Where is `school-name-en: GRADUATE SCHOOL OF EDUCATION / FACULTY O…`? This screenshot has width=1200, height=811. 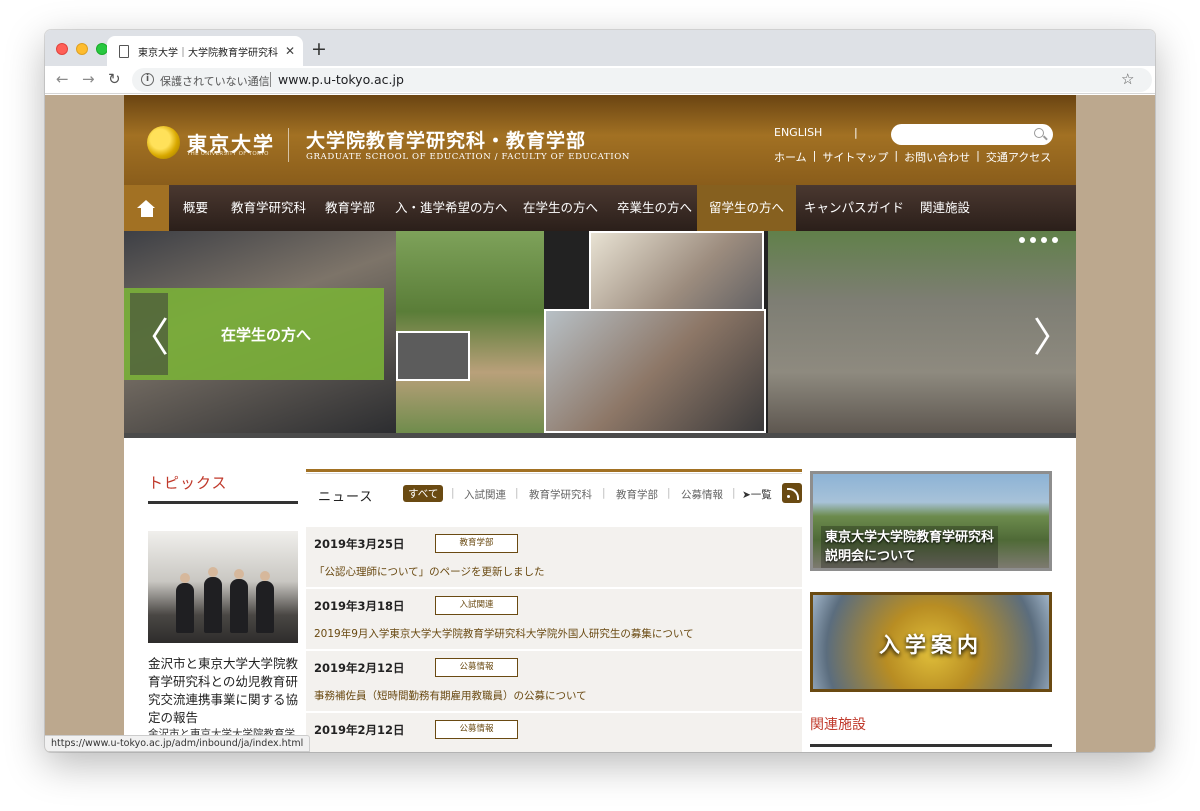 school-name-en: GRADUATE SCHOOL OF EDUCATION / FACULTY O… is located at coordinates (468, 157).